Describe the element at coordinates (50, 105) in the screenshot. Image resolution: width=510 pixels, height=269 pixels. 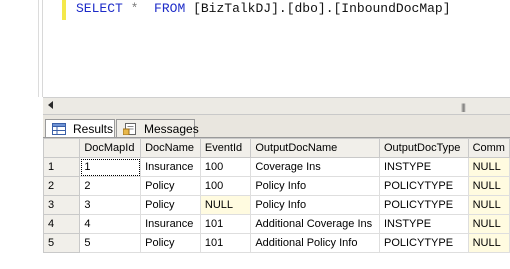
I see `scroll-left-arrow-icon` at that location.